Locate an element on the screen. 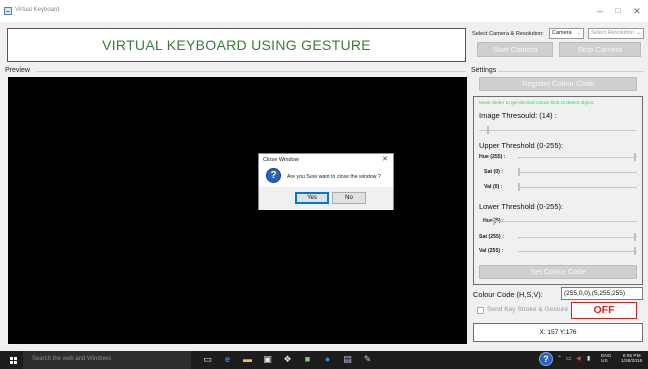 The height and width of the screenshot is (369, 648). camera-resolution-label: Select Camera & Resolution: is located at coordinates (508, 34).